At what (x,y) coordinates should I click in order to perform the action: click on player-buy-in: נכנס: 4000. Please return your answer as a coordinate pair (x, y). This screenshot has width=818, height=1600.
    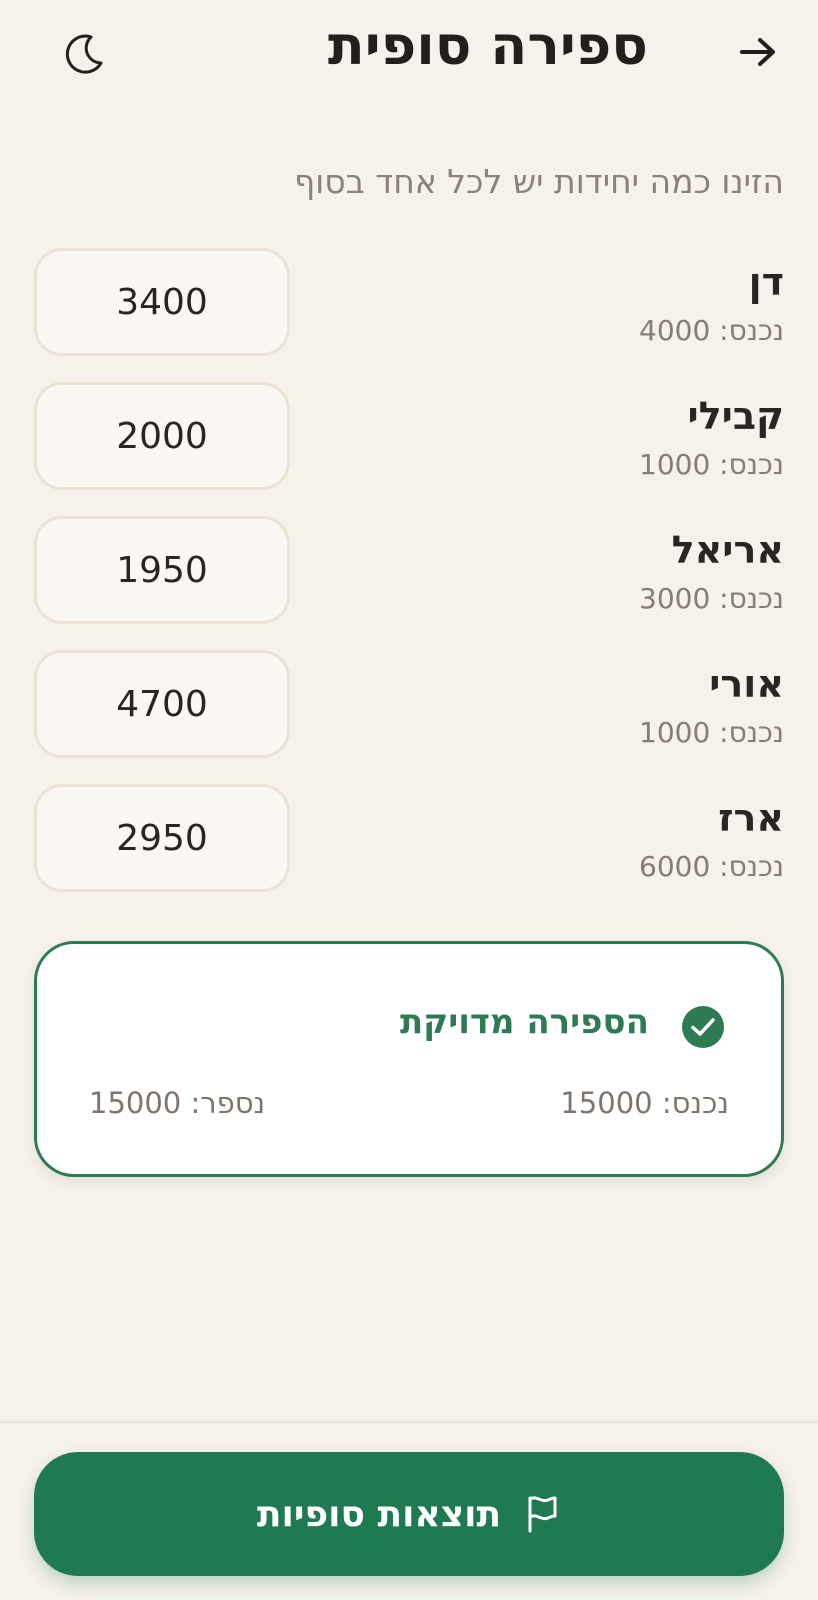
    Looking at the image, I should click on (711, 330).